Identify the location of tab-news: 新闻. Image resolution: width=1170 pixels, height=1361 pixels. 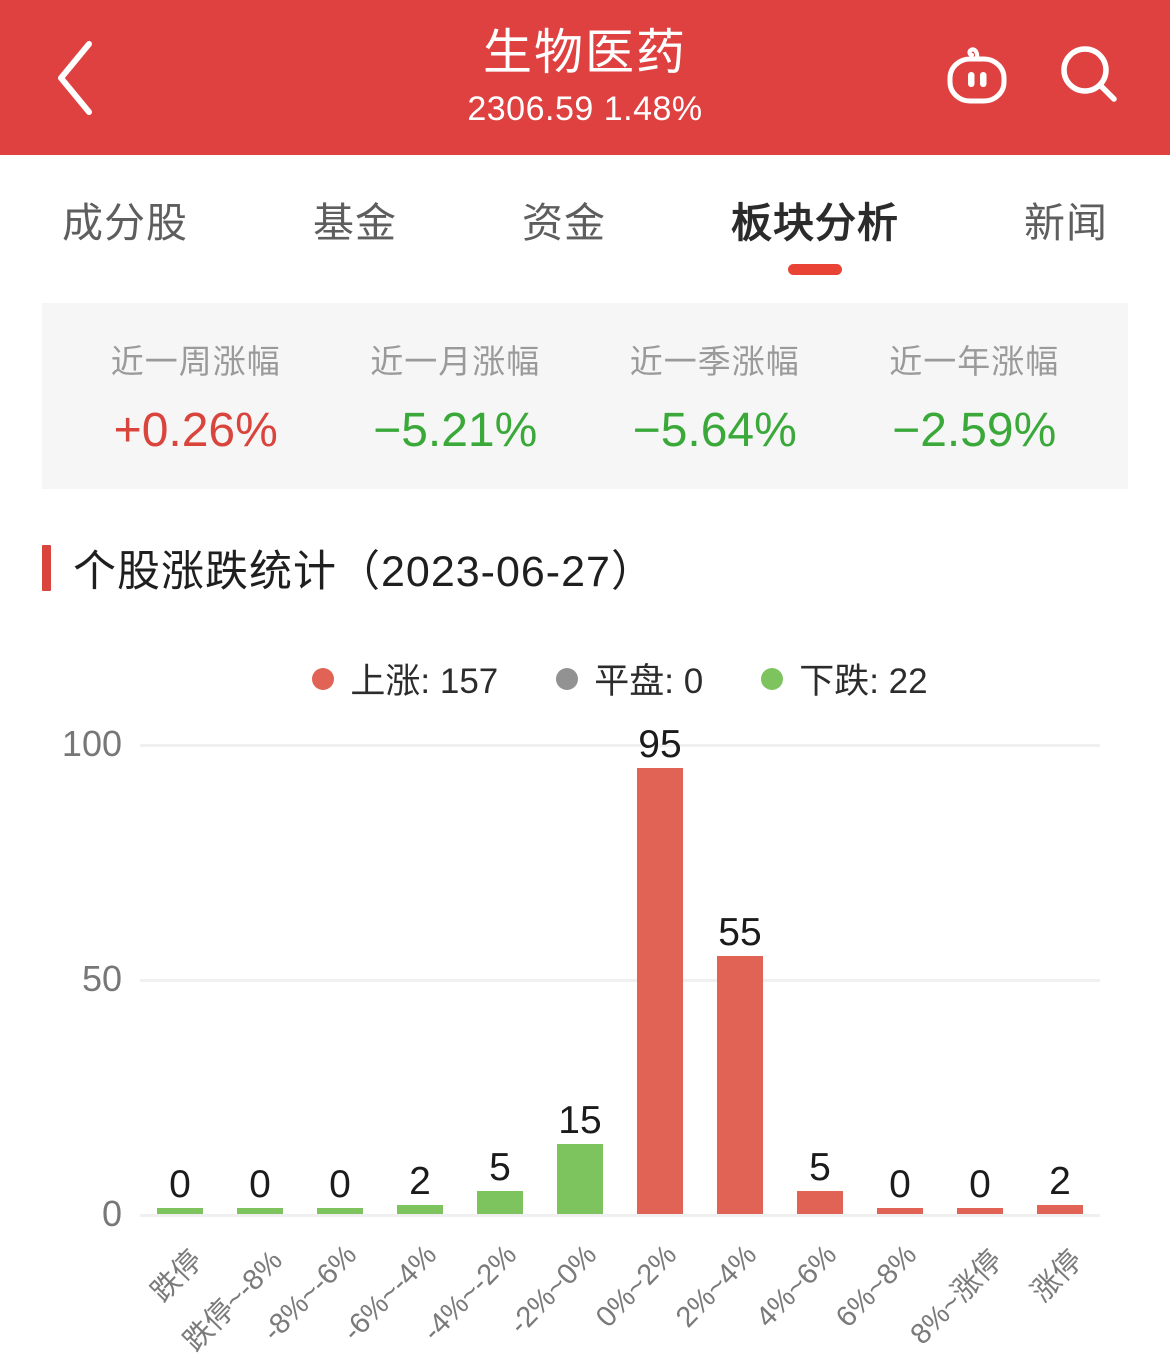
(1066, 232).